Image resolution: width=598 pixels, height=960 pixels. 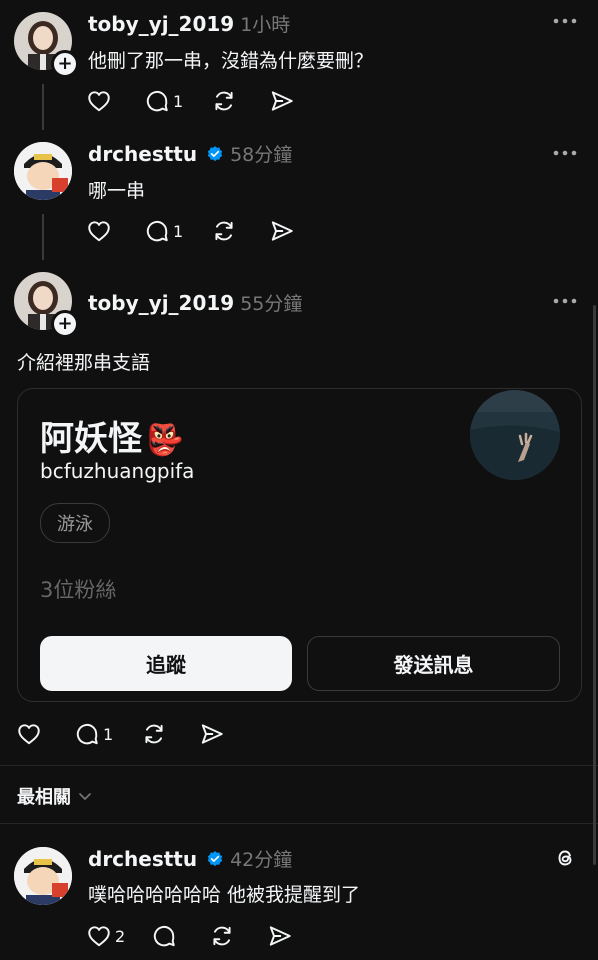 I want to click on interest-tag: 游泳, so click(x=75, y=523).